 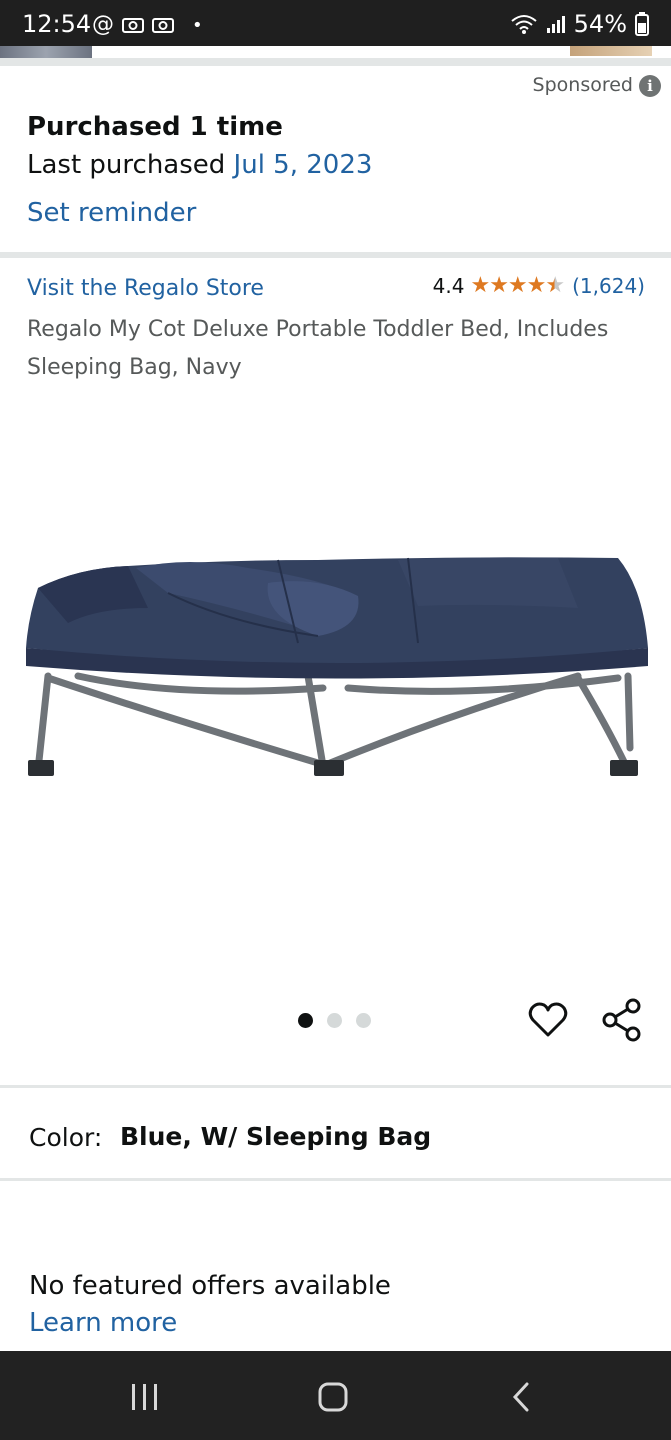 I want to click on ad-thumbnail-right, so click(x=611, y=51).